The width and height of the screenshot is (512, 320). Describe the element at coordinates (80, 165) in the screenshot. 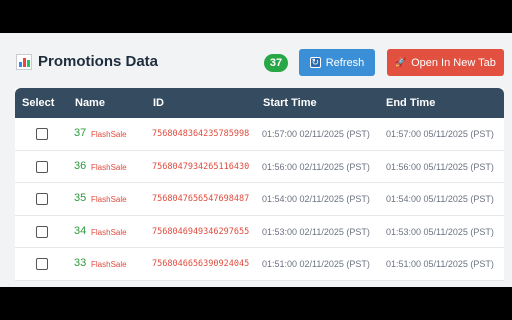

I see `row-number: 36` at that location.